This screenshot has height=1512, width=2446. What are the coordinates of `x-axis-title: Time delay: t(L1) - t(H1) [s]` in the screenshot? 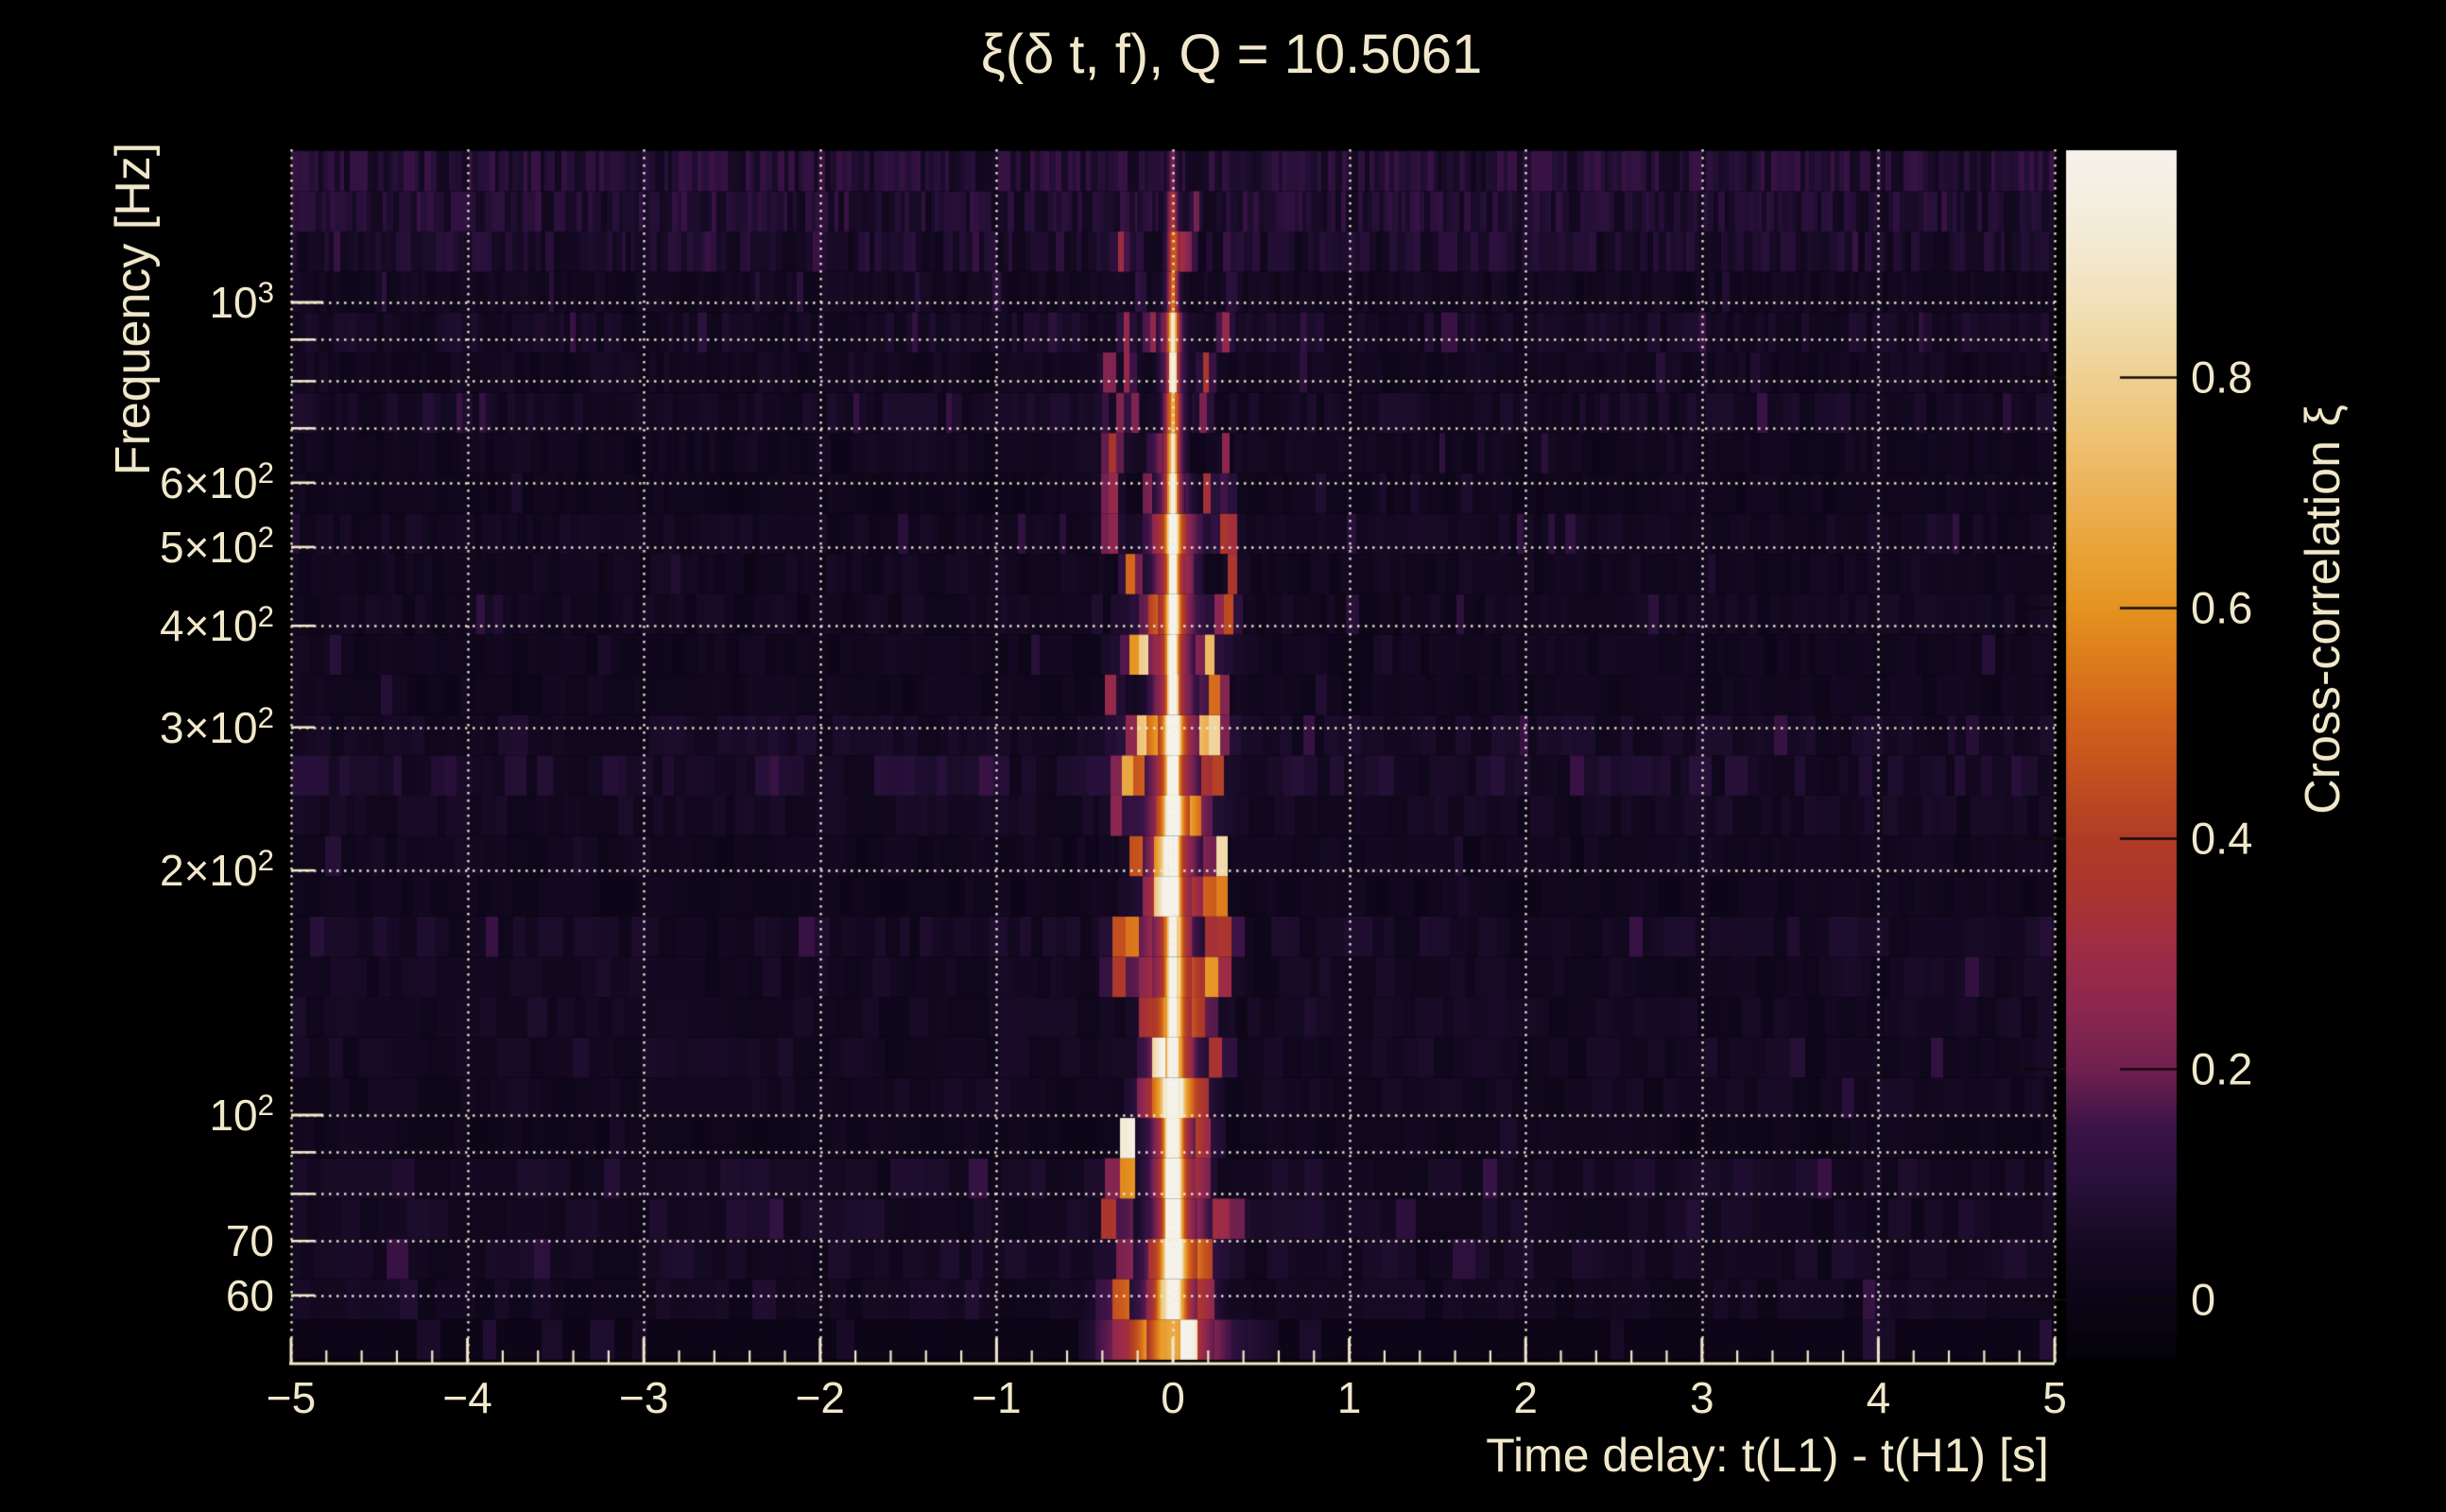 It's located at (1768, 1455).